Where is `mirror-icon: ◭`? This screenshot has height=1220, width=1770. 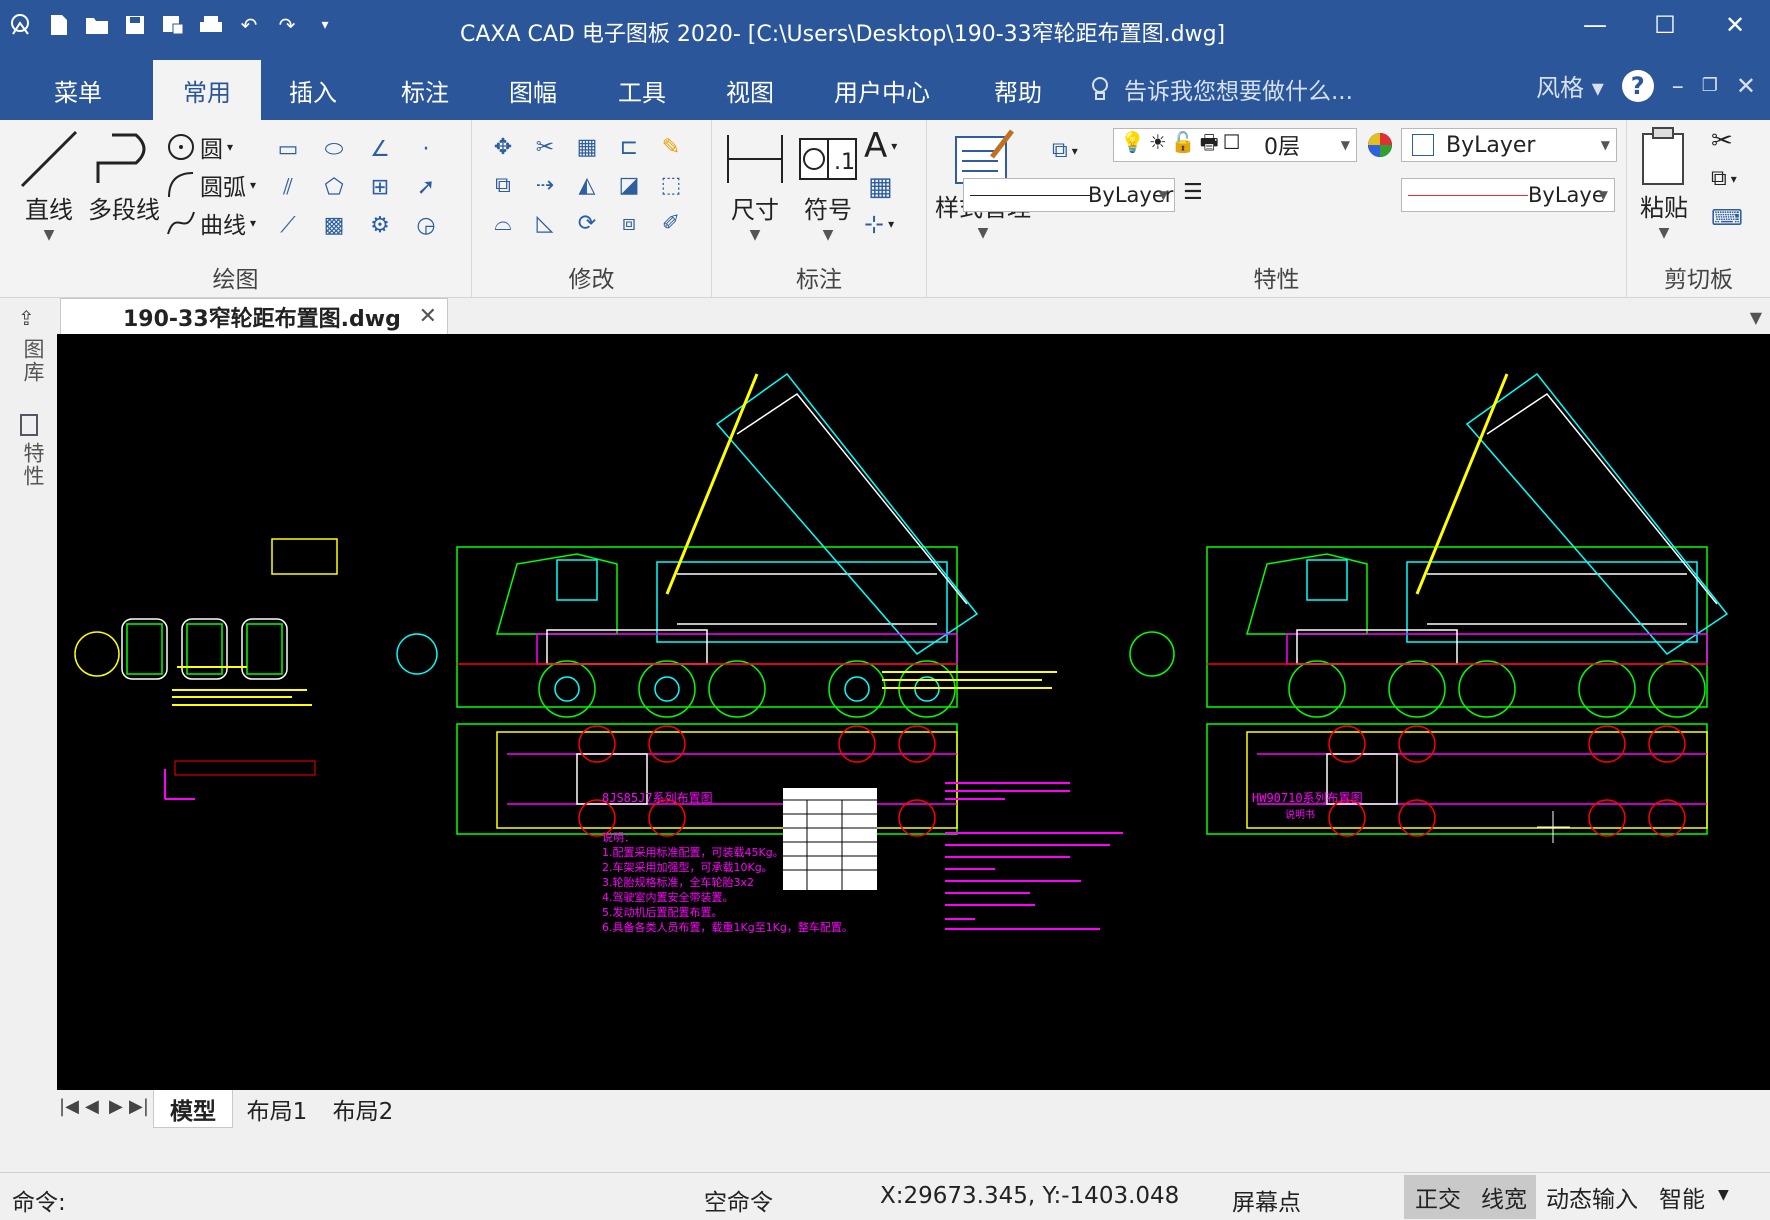 mirror-icon: ◭ is located at coordinates (587, 185).